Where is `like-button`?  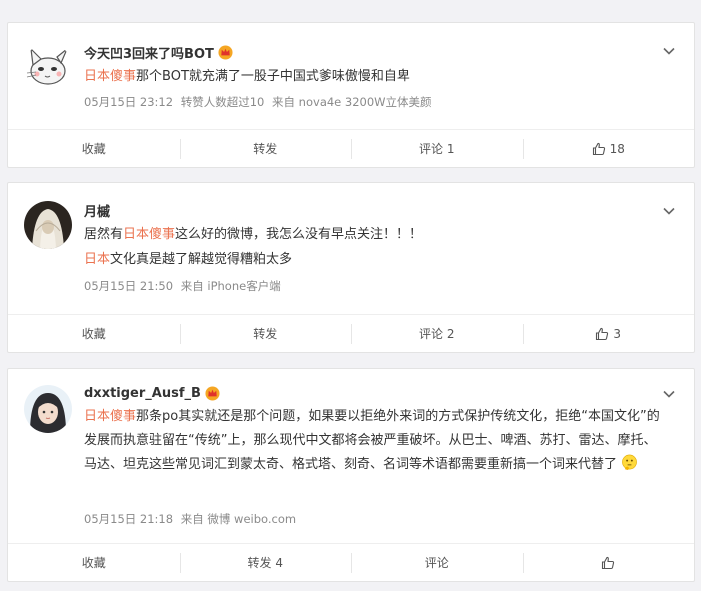
like-button is located at coordinates (608, 562).